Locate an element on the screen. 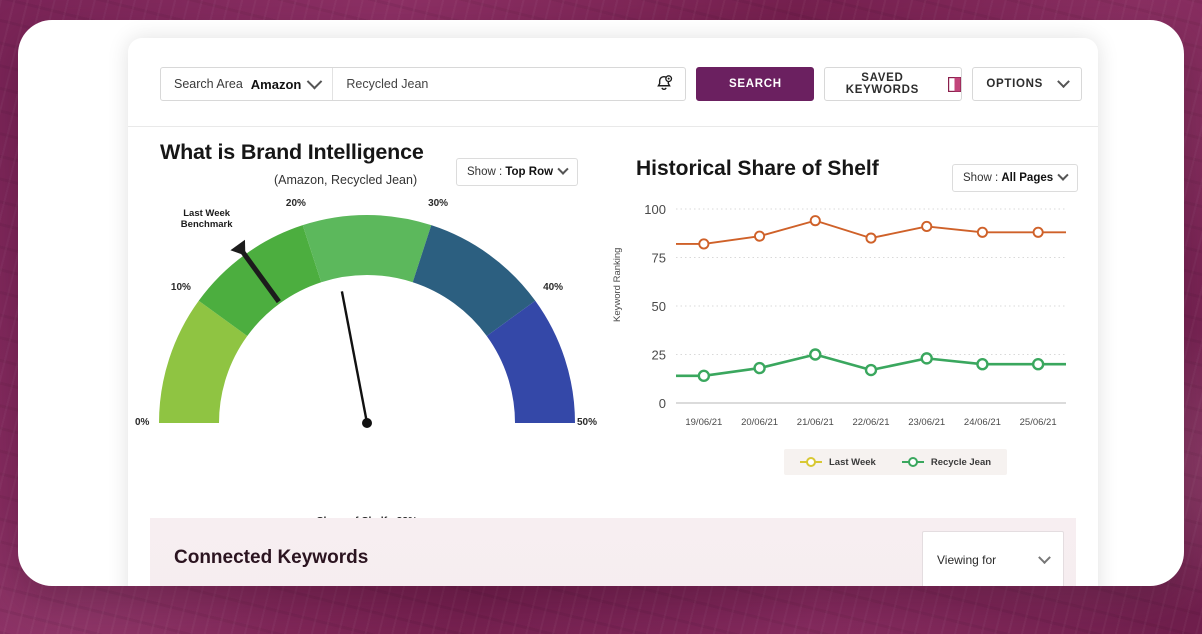 Image resolution: width=1202 pixels, height=634 pixels. options-button: OPTIONS is located at coordinates (1027, 84).